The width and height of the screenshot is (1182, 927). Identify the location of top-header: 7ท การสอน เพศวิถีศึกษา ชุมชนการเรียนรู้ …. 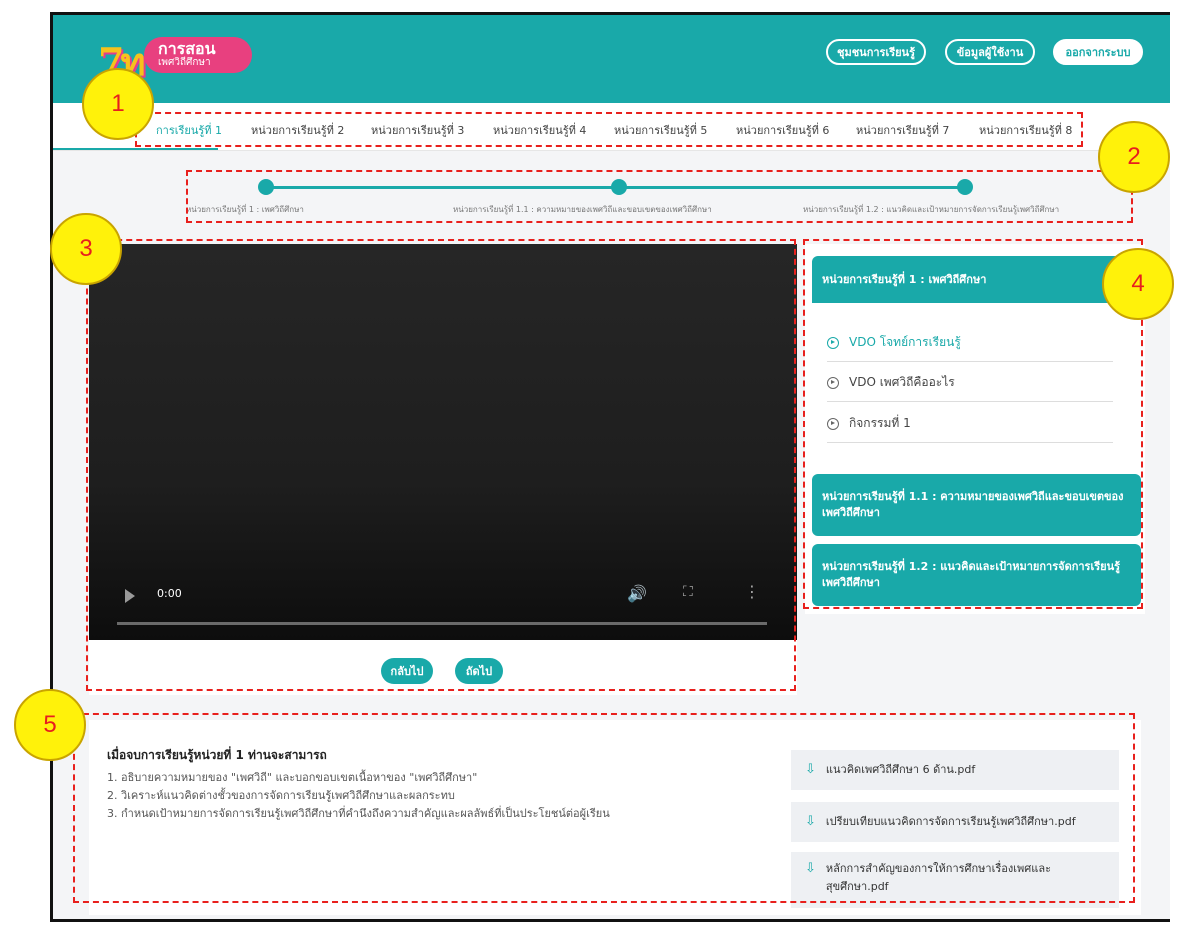
(611, 59).